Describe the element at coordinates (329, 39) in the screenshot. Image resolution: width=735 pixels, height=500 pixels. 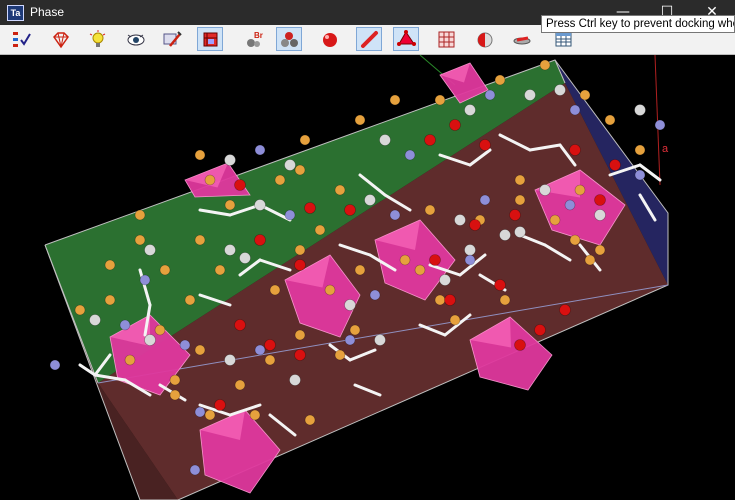
I see `oxygen-sphere-button` at that location.